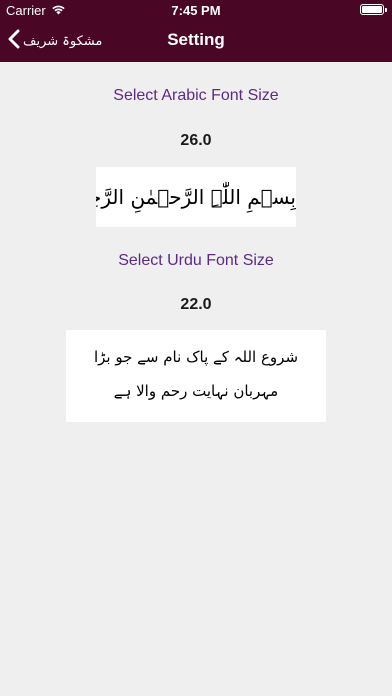 The image size is (392, 696). Describe the element at coordinates (196, 197) in the screenshot. I see `arabic-font-preview: بِسۡمِ اللّٰہِ الرَّحۡمٰنِ الرَّحِیۡمِ` at that location.